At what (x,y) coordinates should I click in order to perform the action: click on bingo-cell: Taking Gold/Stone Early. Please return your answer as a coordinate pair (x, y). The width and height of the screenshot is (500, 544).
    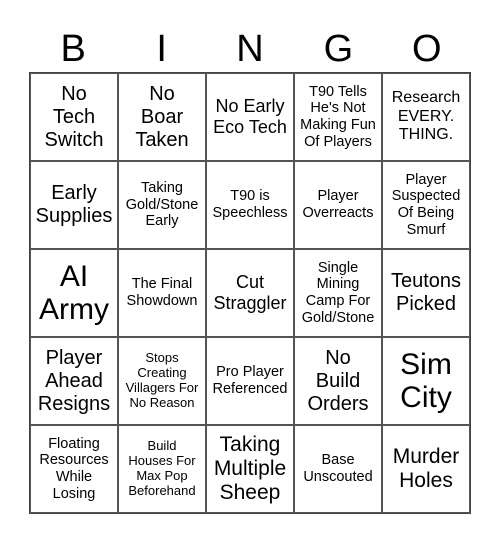
    Looking at the image, I should click on (162, 205).